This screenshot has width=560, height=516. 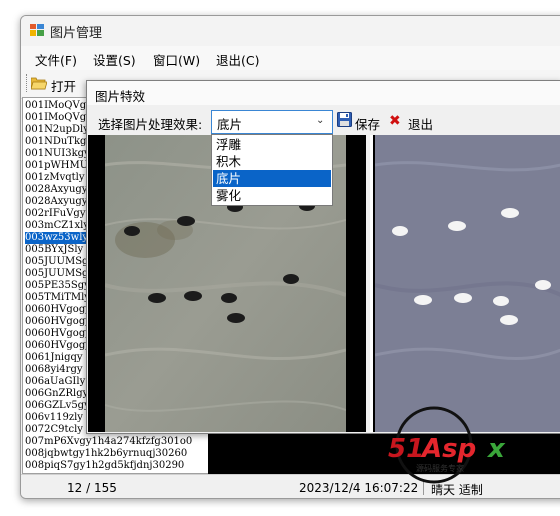 I want to click on effect-dropdown-list: 浮雕 积木 底片 雾化, so click(x=272, y=170).